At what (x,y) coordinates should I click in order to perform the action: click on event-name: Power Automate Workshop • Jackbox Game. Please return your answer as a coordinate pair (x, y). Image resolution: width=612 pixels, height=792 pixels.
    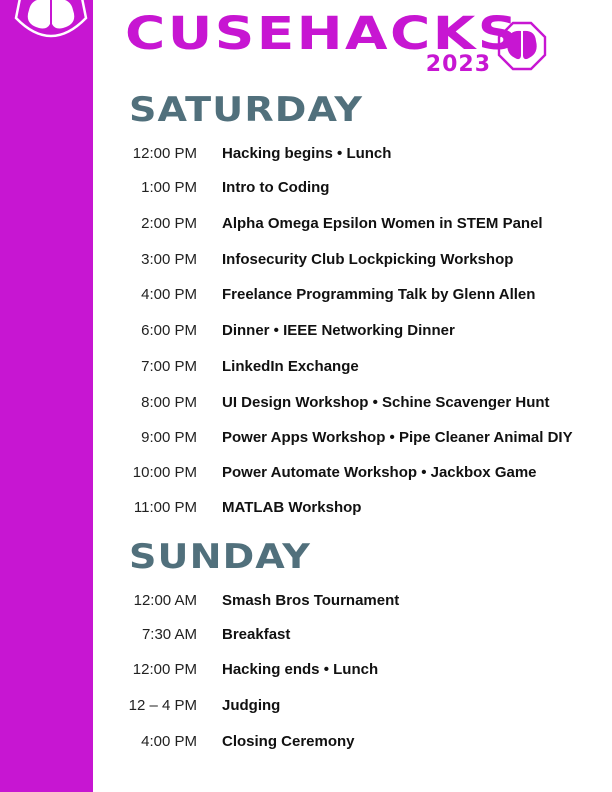
    Looking at the image, I should click on (379, 472).